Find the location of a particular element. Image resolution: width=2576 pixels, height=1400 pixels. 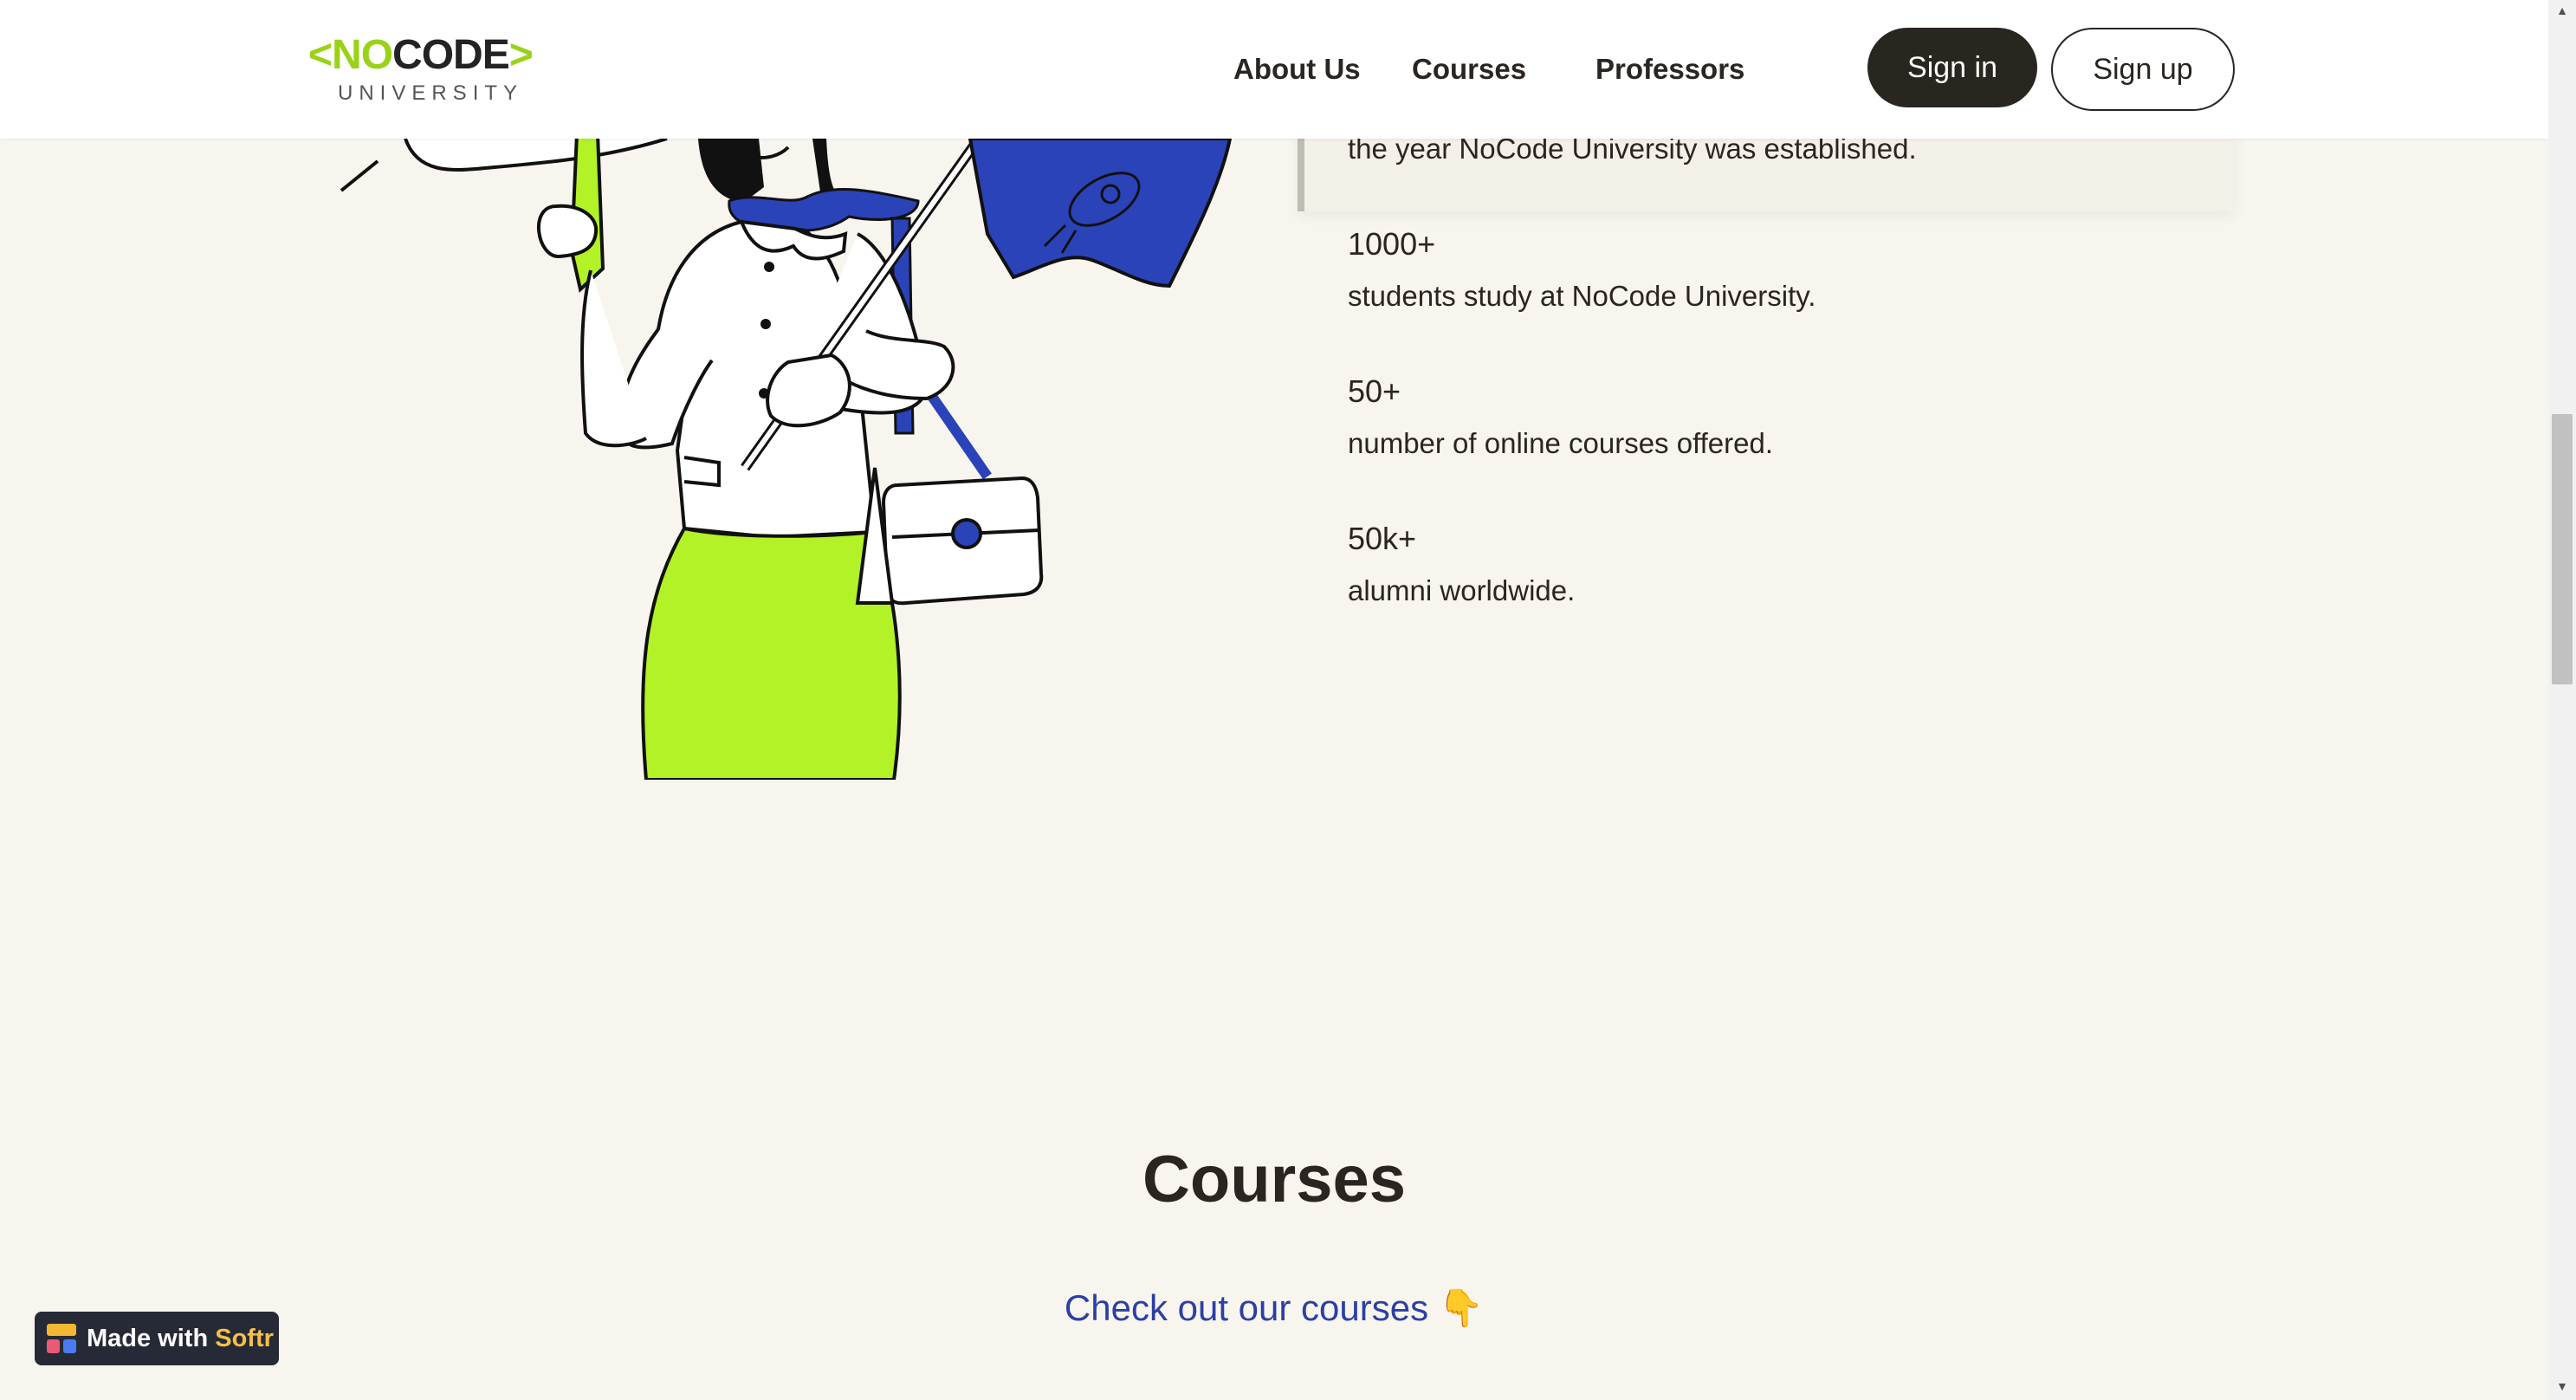

badge-made-with-text: Made with is located at coordinates (148, 1338).